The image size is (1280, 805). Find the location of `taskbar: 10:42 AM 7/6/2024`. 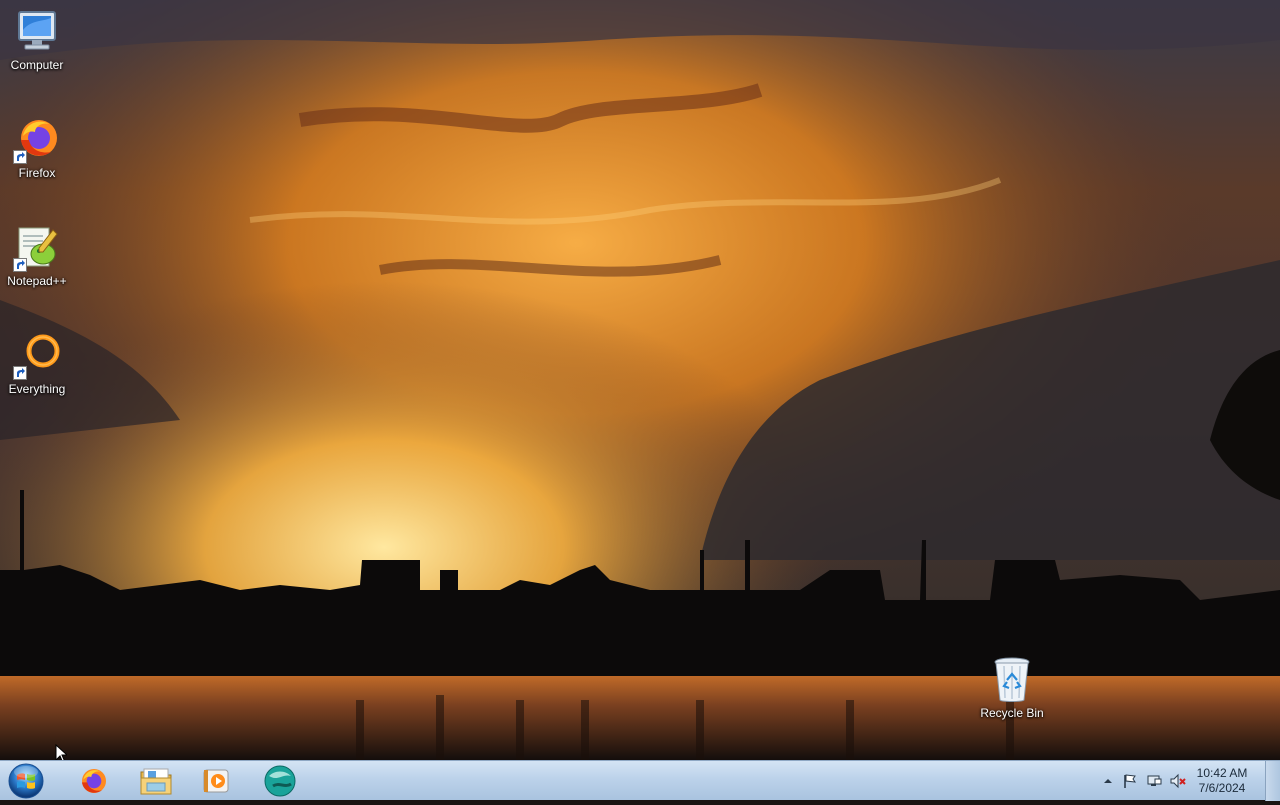

taskbar: 10:42 AM 7/6/2024 is located at coordinates (640, 780).